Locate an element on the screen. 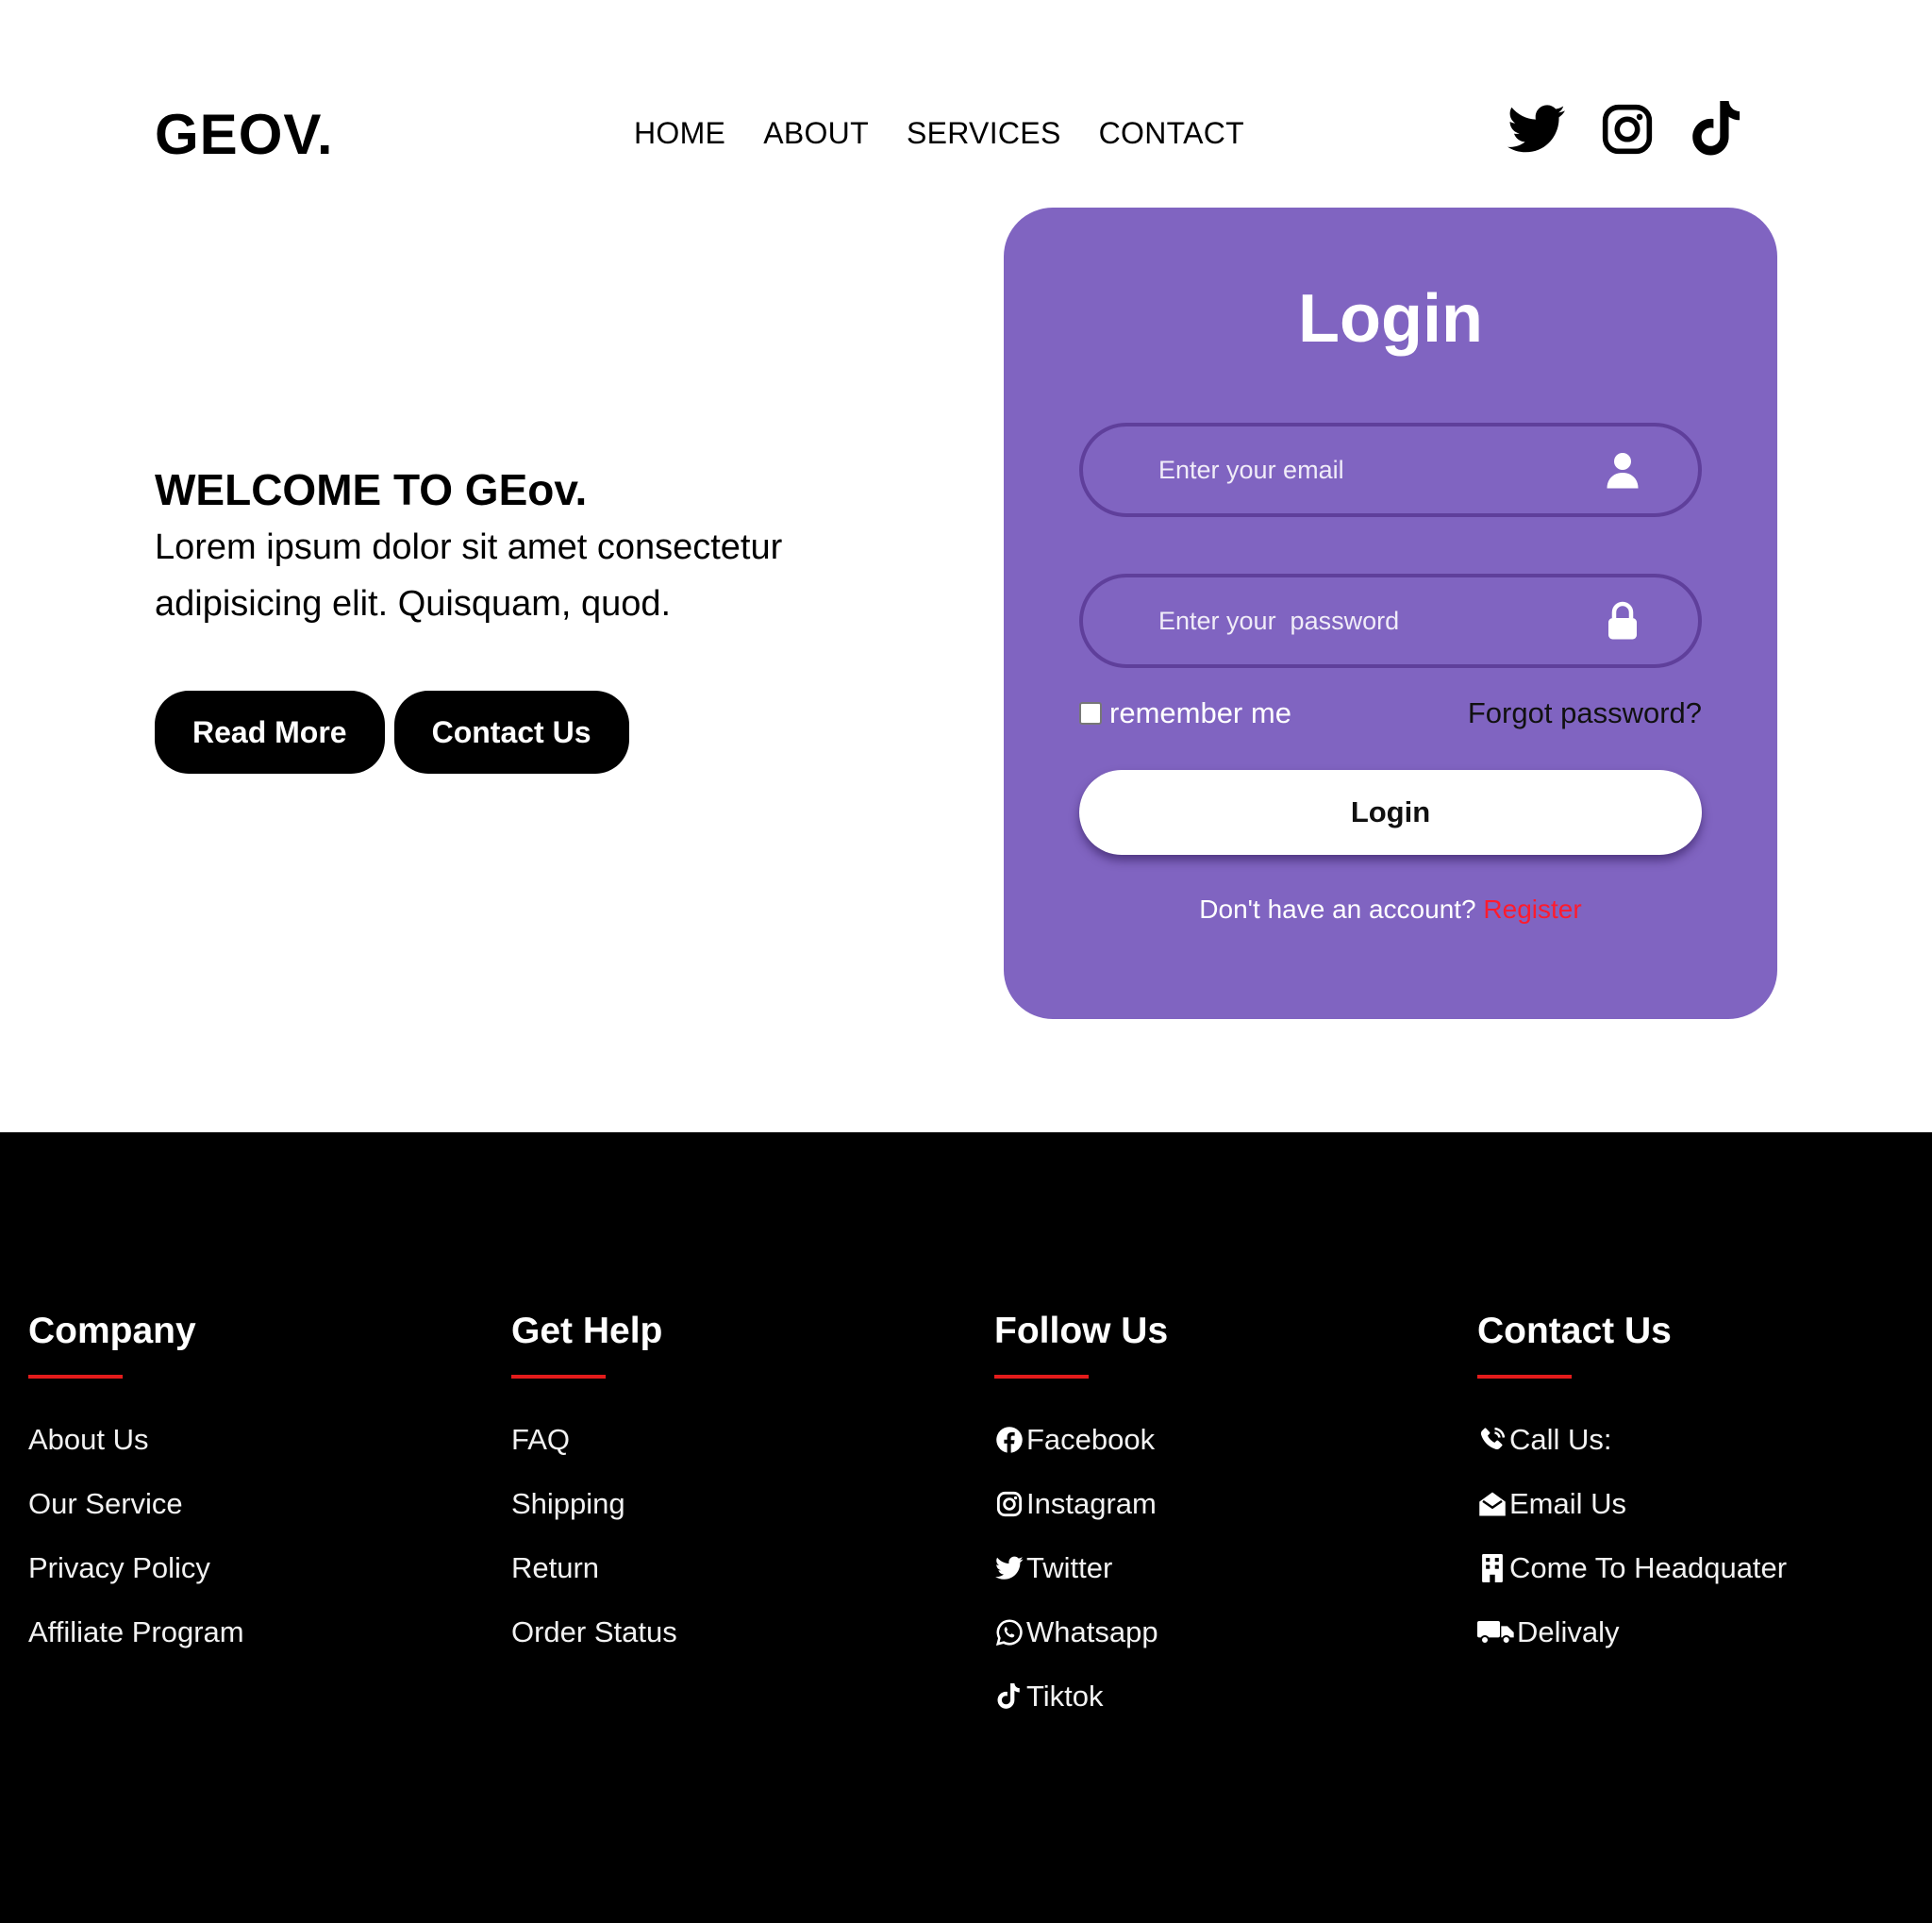 The image size is (1932, 1923). register-row: Don't have an account? Register is located at coordinates (1390, 910).